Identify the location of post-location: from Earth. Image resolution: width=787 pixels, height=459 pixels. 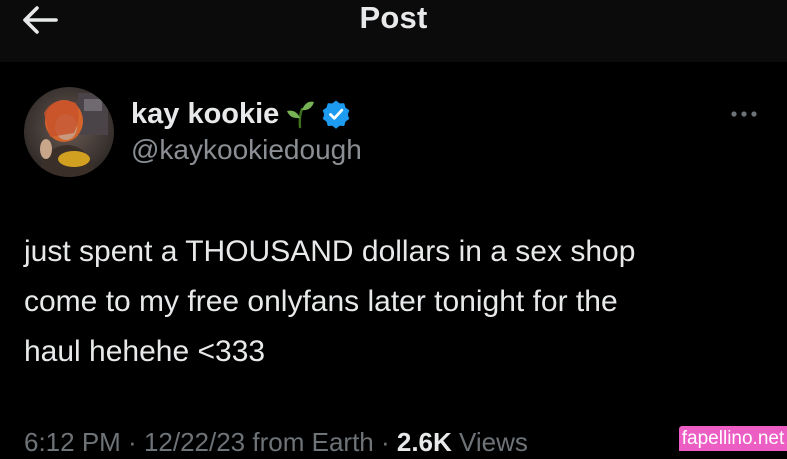
(309, 442).